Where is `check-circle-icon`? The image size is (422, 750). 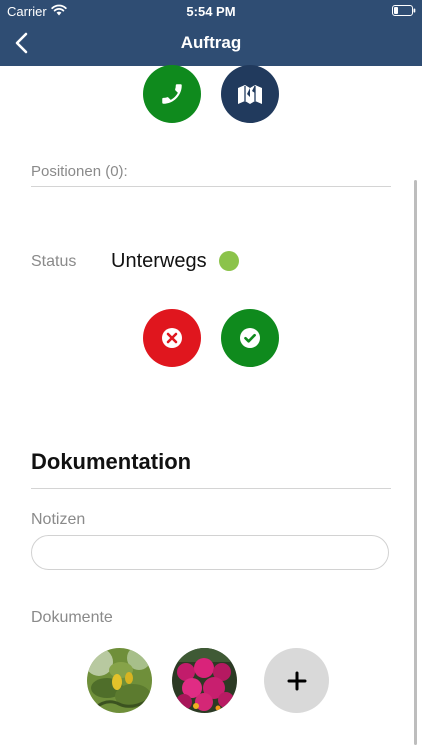 check-circle-icon is located at coordinates (250, 338).